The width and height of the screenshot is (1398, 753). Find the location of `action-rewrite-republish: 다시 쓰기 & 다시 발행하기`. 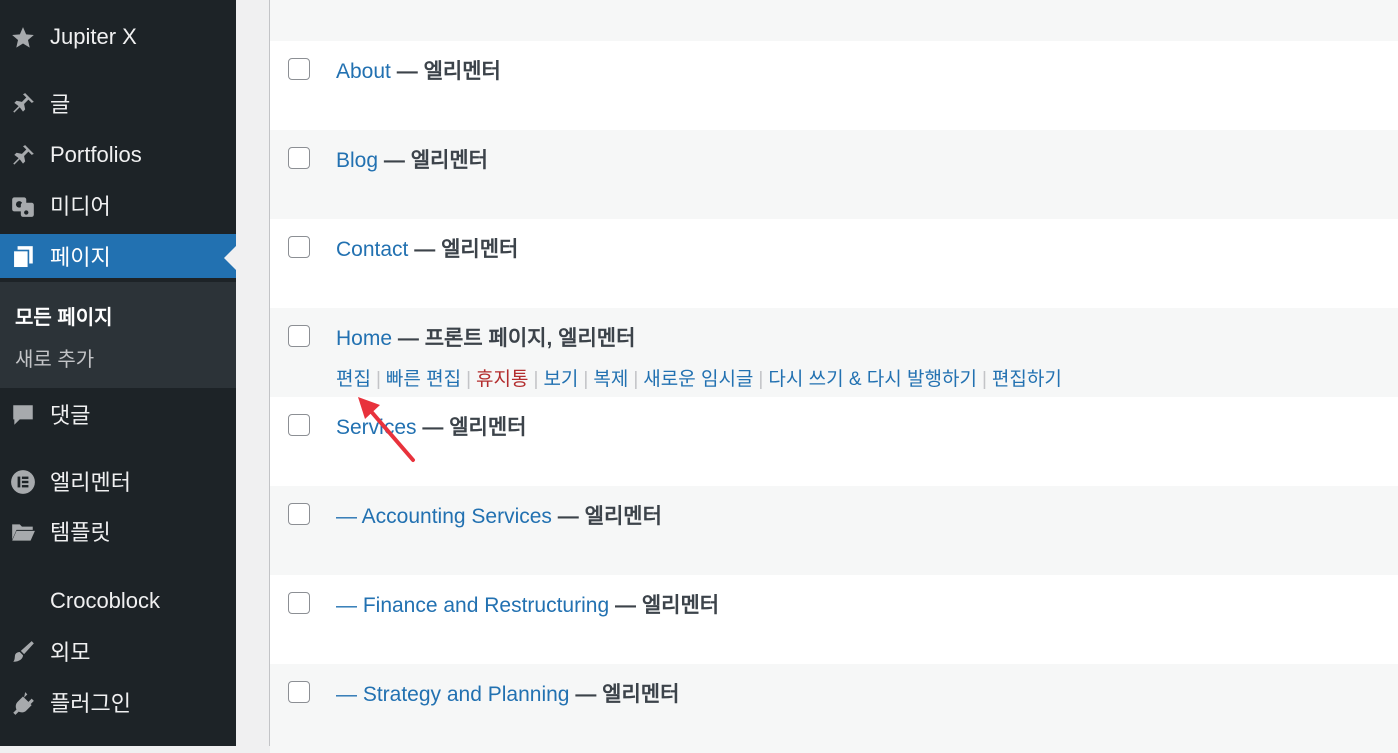

action-rewrite-republish: 다시 쓰기 & 다시 발행하기 is located at coordinates (872, 379).